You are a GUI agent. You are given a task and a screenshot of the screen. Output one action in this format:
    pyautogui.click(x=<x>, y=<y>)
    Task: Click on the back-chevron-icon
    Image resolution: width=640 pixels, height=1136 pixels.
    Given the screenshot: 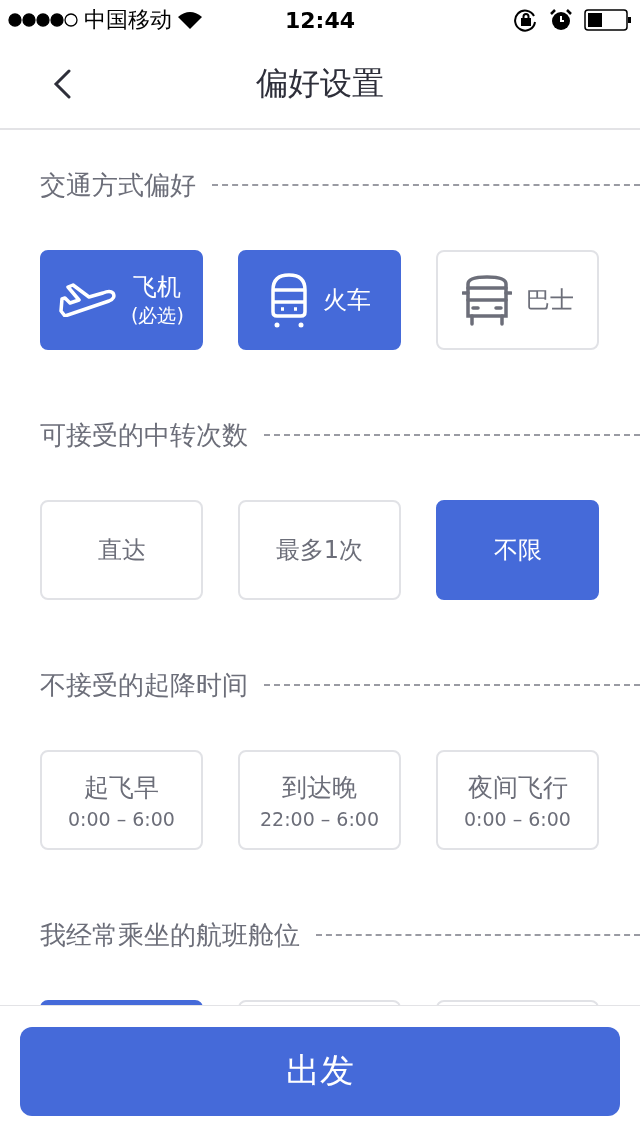 What is the action you would take?
    pyautogui.click(x=62, y=84)
    